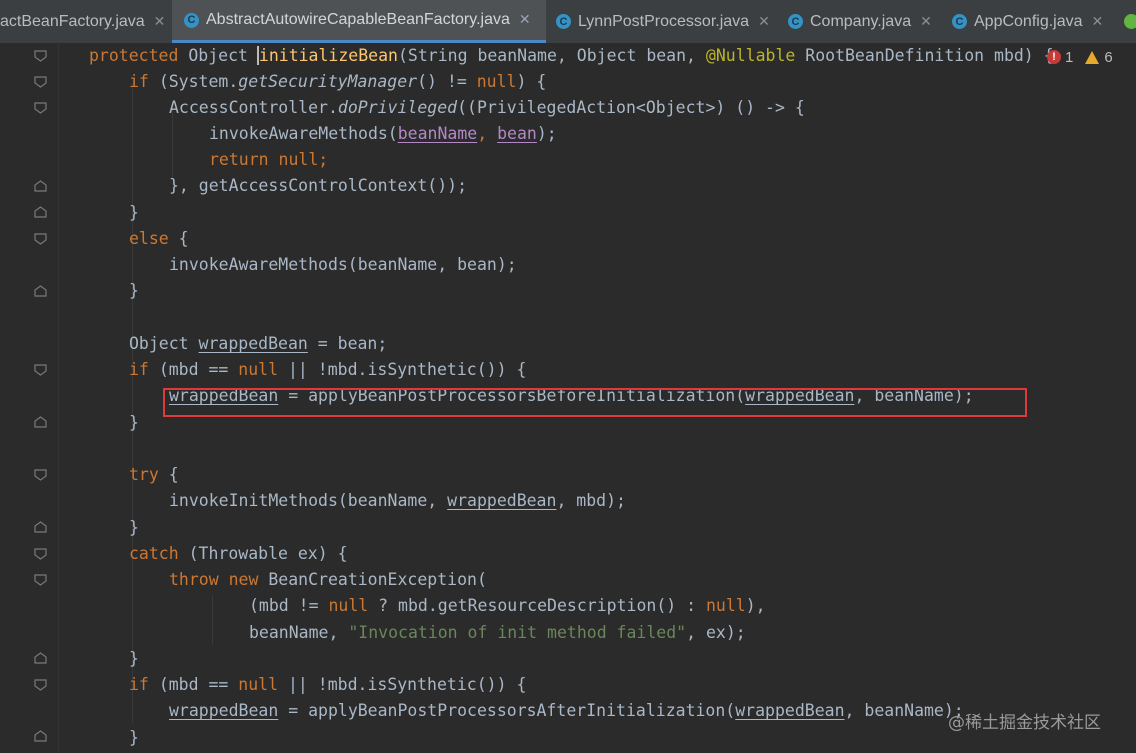 This screenshot has width=1136, height=753. I want to click on code-line-8: else {, so click(159, 238).